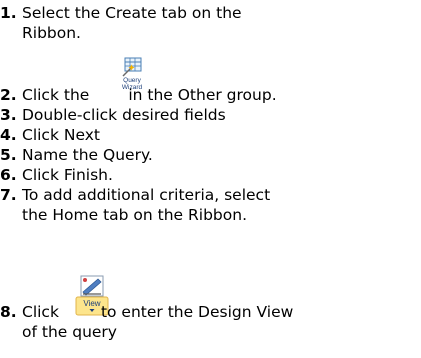 The width and height of the screenshot is (421, 358). Describe the element at coordinates (8, 95) in the screenshot. I see `step-number: 2.` at that location.